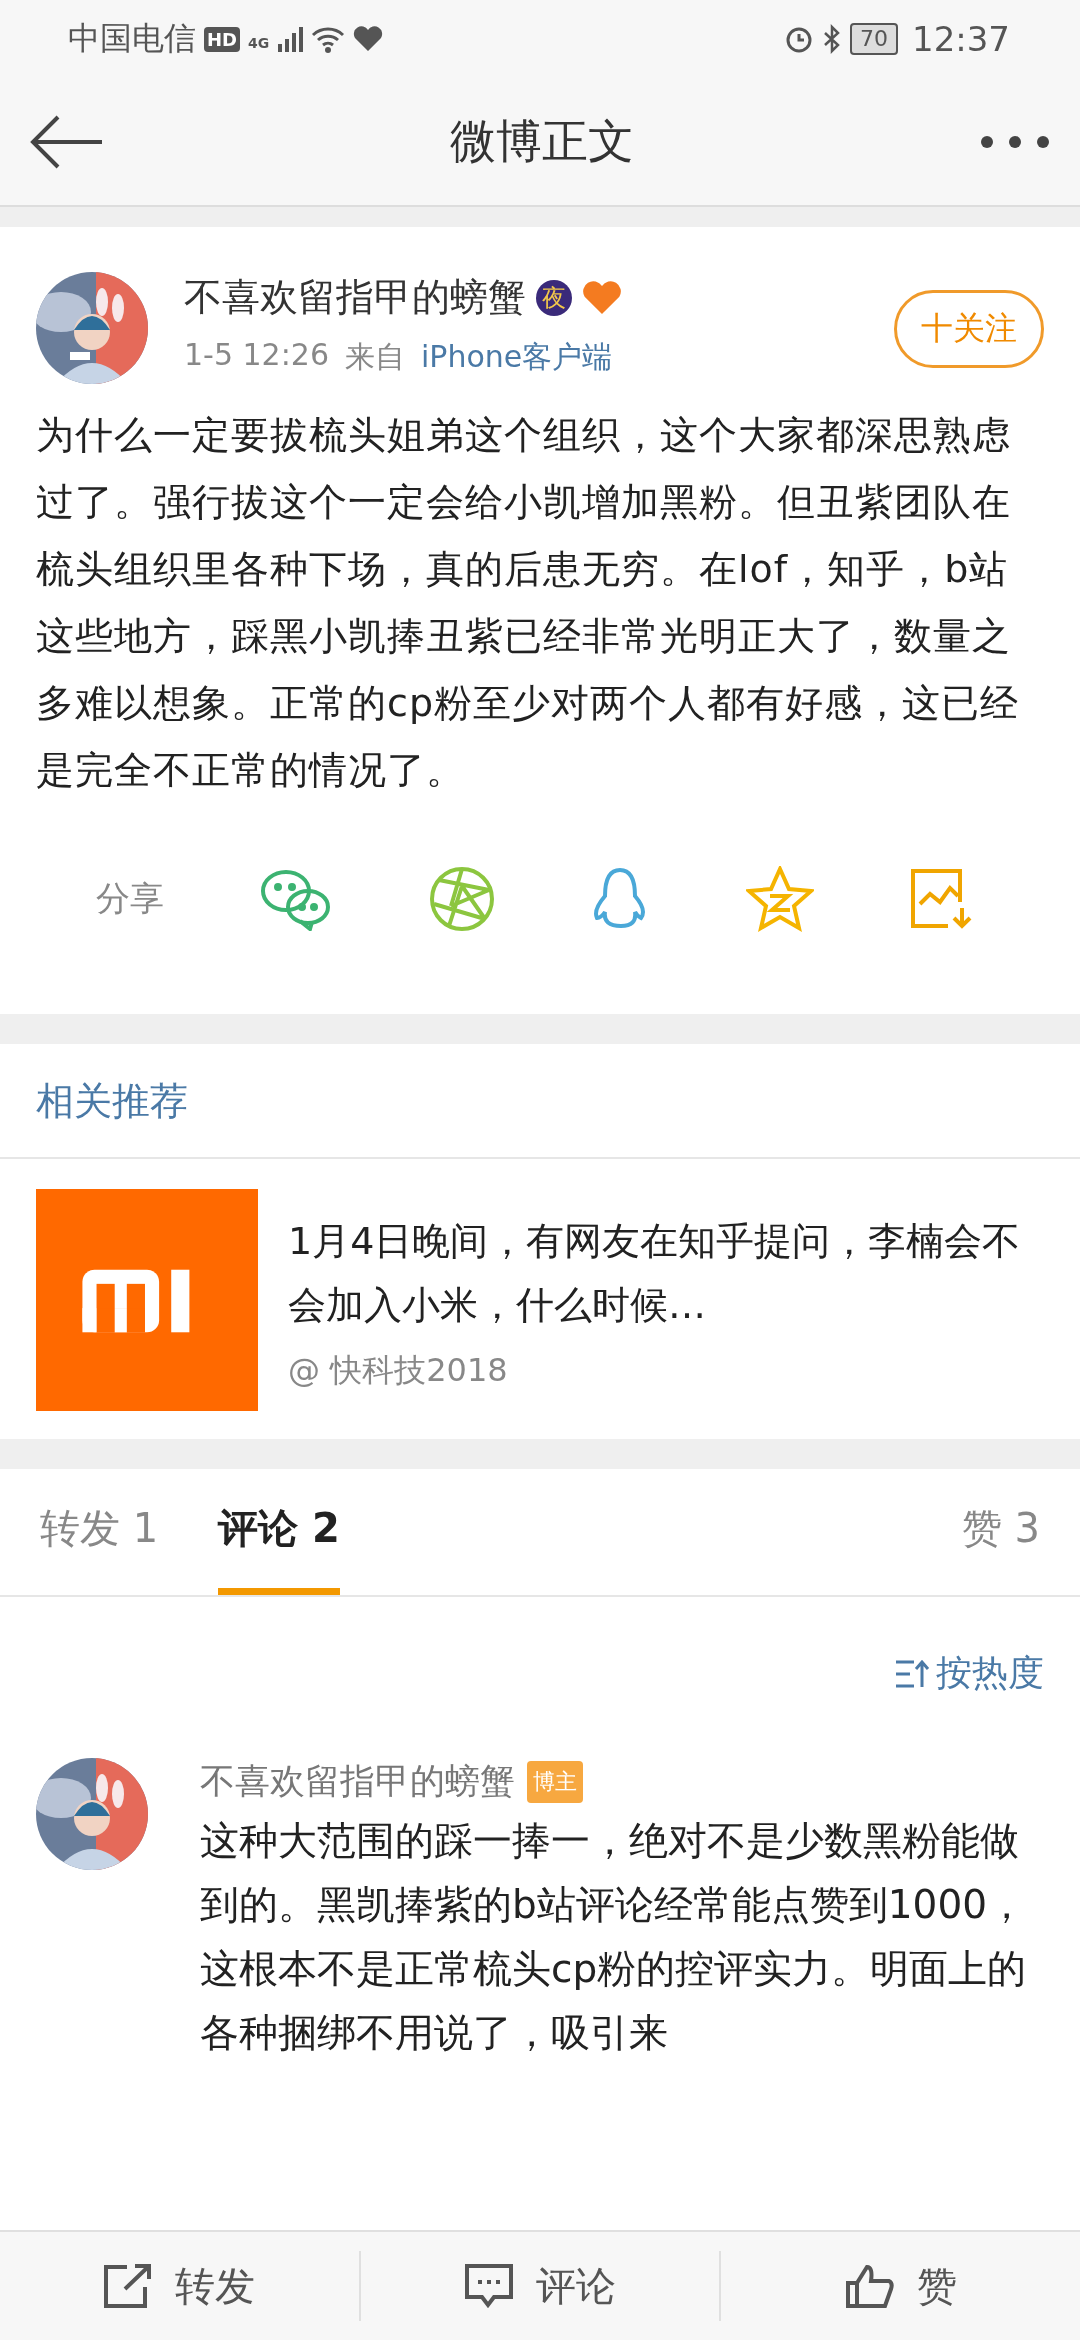 The height and width of the screenshot is (2340, 1080). Describe the element at coordinates (132, 38) in the screenshot. I see `carrier-name: 中国电信` at that location.